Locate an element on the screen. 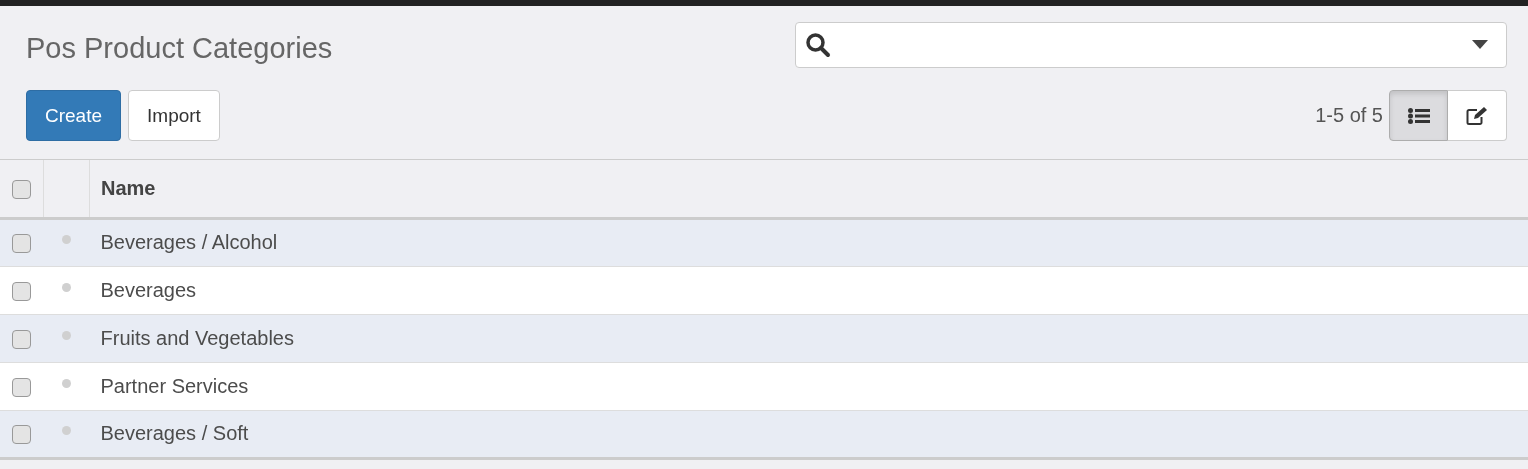 This screenshot has width=1528, height=469. edit-icon is located at coordinates (1477, 115).